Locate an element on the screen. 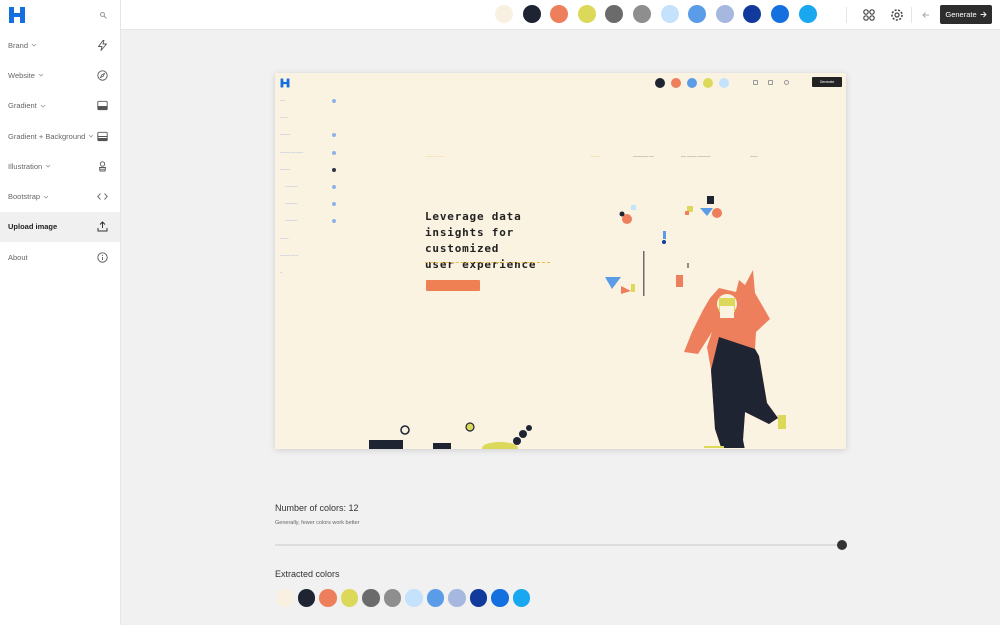 This screenshot has height=625, width=1000. sidebar-header is located at coordinates (60, 15).